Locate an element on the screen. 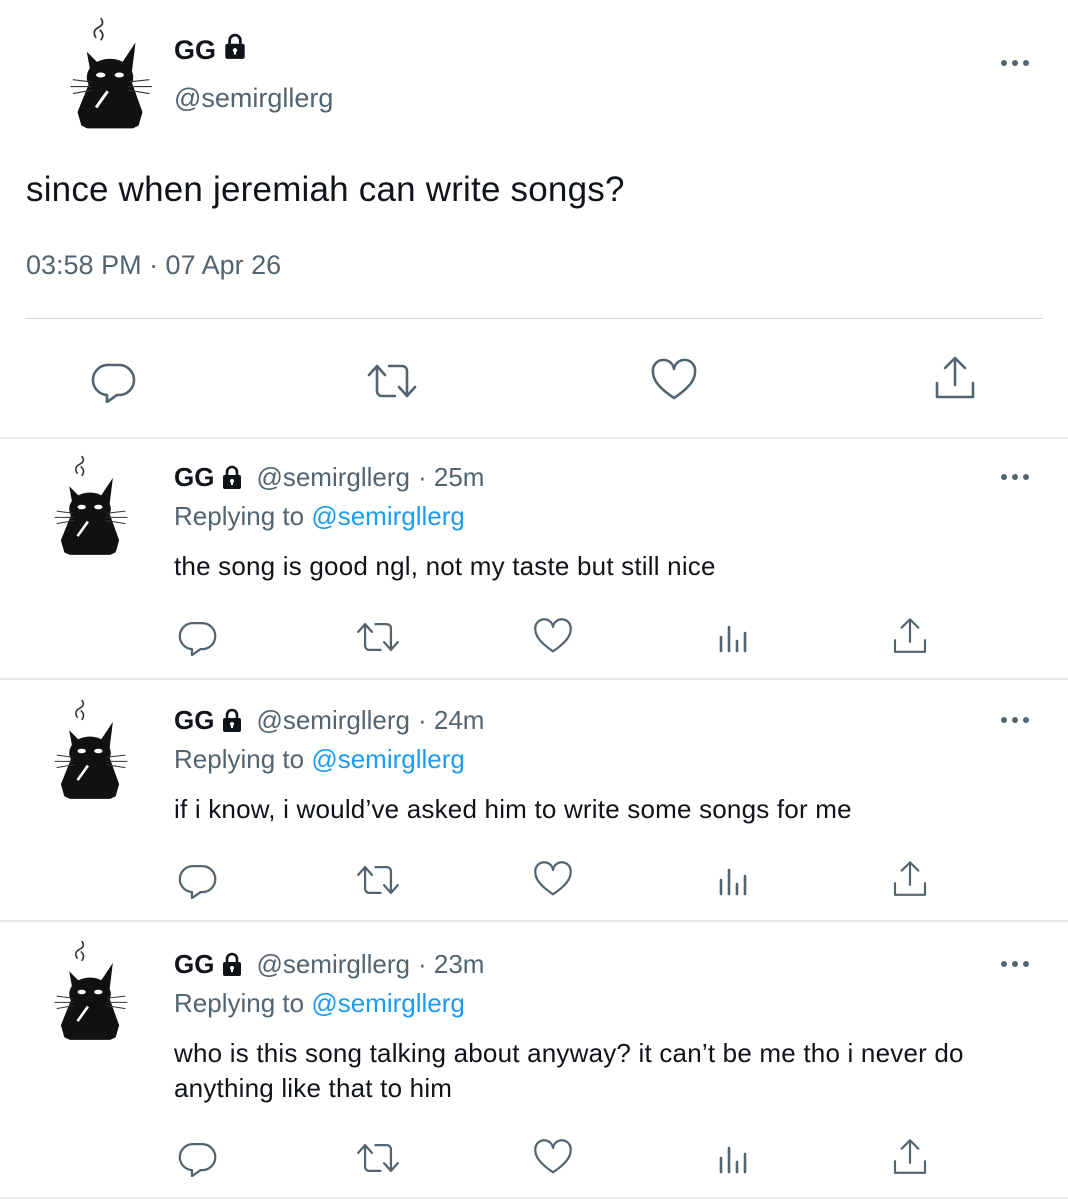 The image size is (1068, 1200). tweet-text: since when jeremiah can write songs? is located at coordinates (325, 189).